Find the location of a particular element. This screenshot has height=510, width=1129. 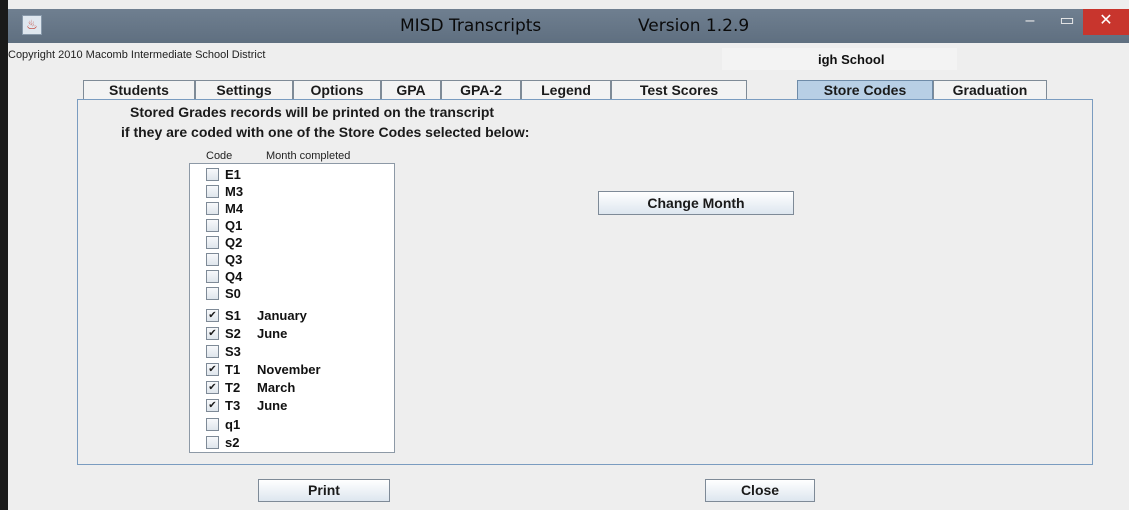

list-item: ✔ S1 January is located at coordinates (290, 315).